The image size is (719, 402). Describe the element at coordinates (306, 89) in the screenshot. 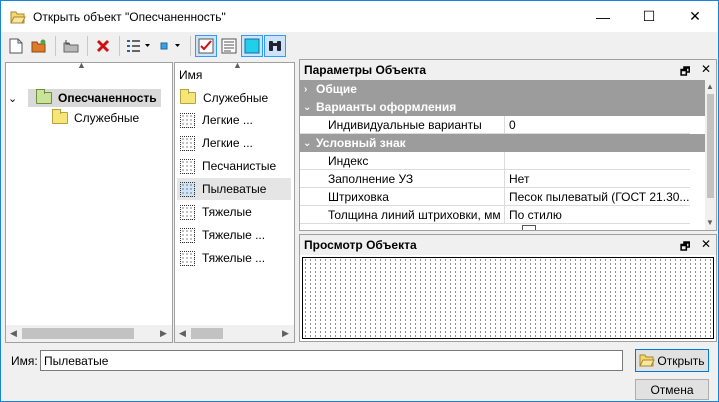

I see `chevron-right-icon: ›` at that location.